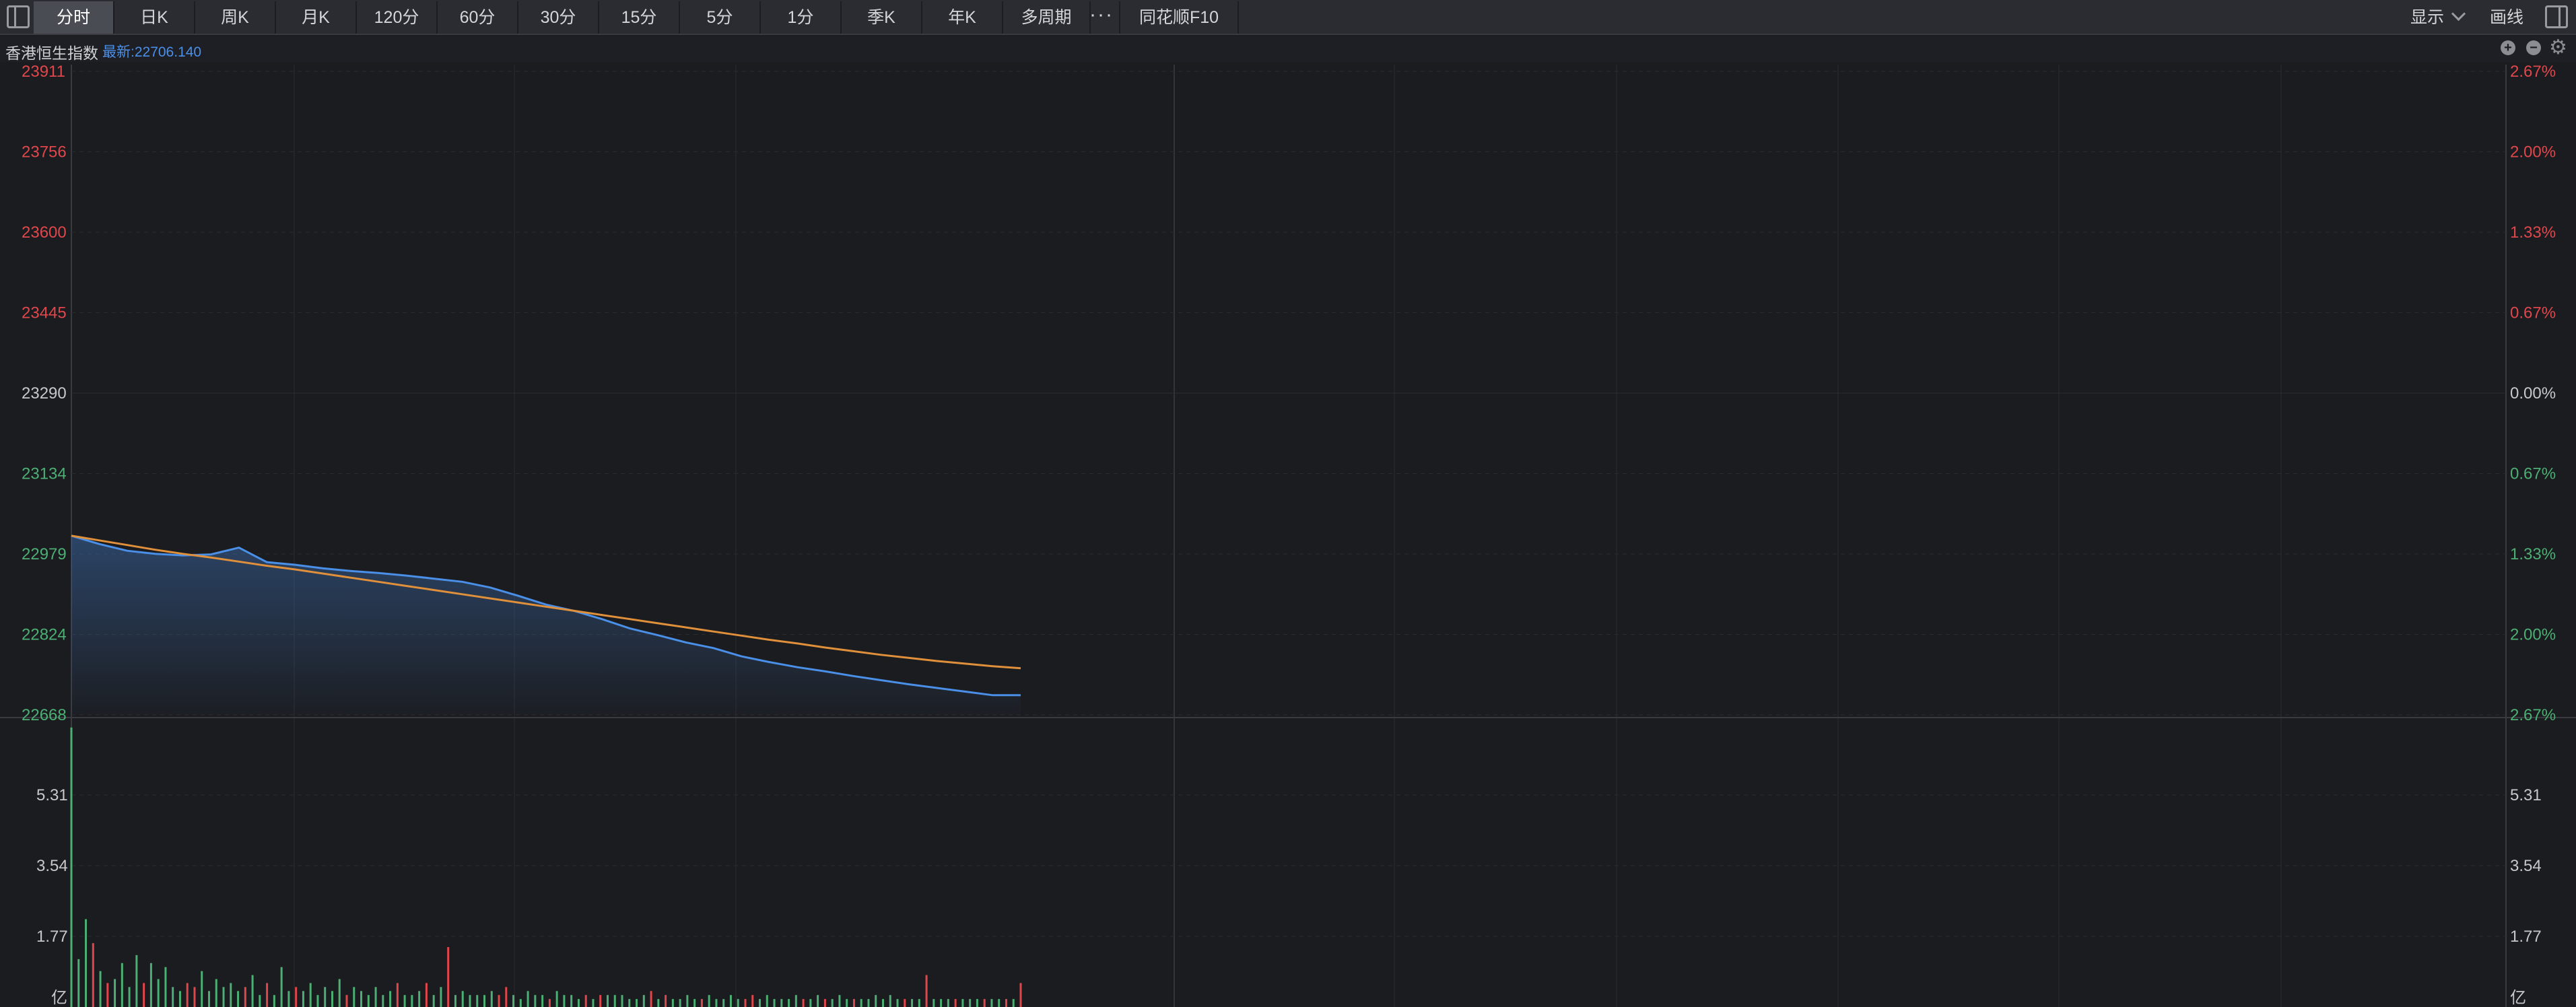  Describe the element at coordinates (44, 152) in the screenshot. I see `price-tick-label: 23756` at that location.